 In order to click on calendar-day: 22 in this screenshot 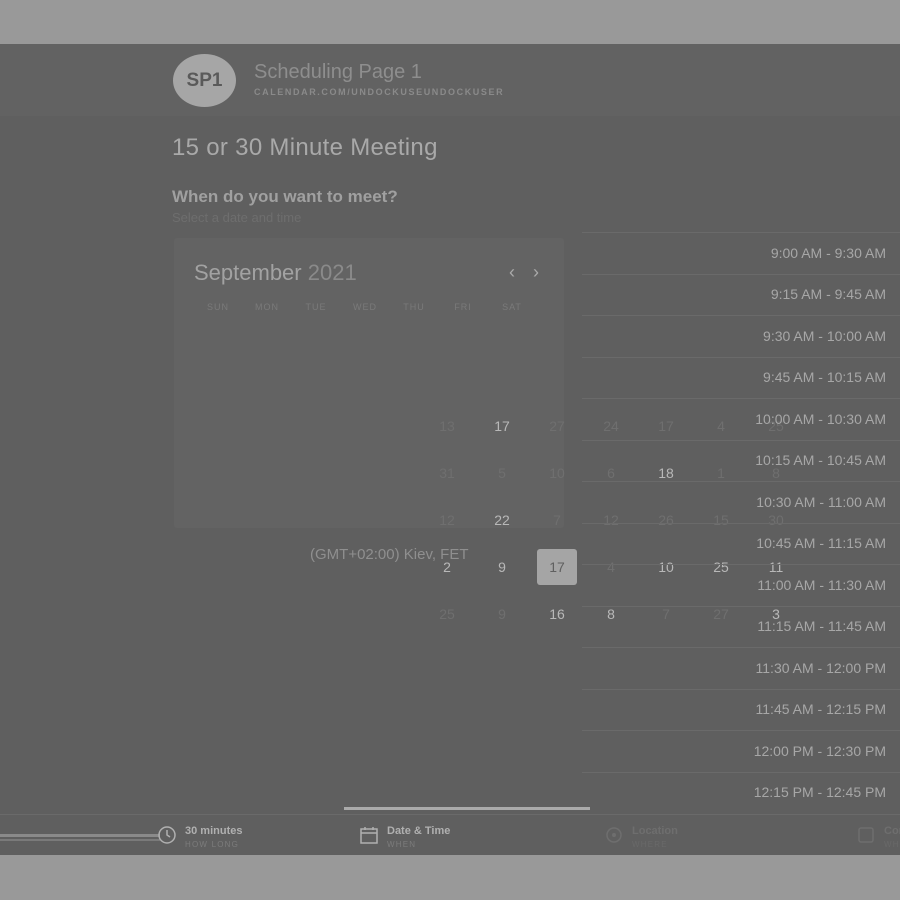, I will do `click(502, 520)`.